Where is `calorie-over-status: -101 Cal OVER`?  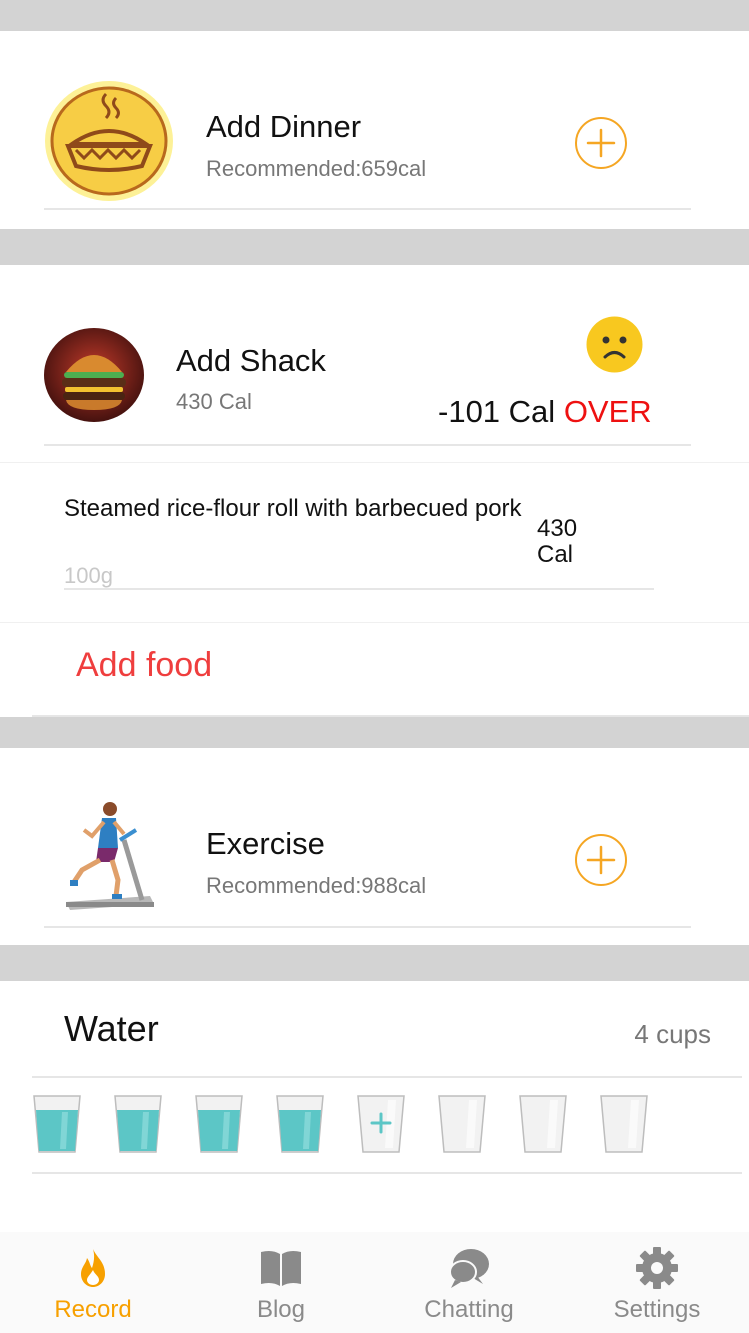
calorie-over-status: -101 Cal OVER is located at coordinates (545, 412).